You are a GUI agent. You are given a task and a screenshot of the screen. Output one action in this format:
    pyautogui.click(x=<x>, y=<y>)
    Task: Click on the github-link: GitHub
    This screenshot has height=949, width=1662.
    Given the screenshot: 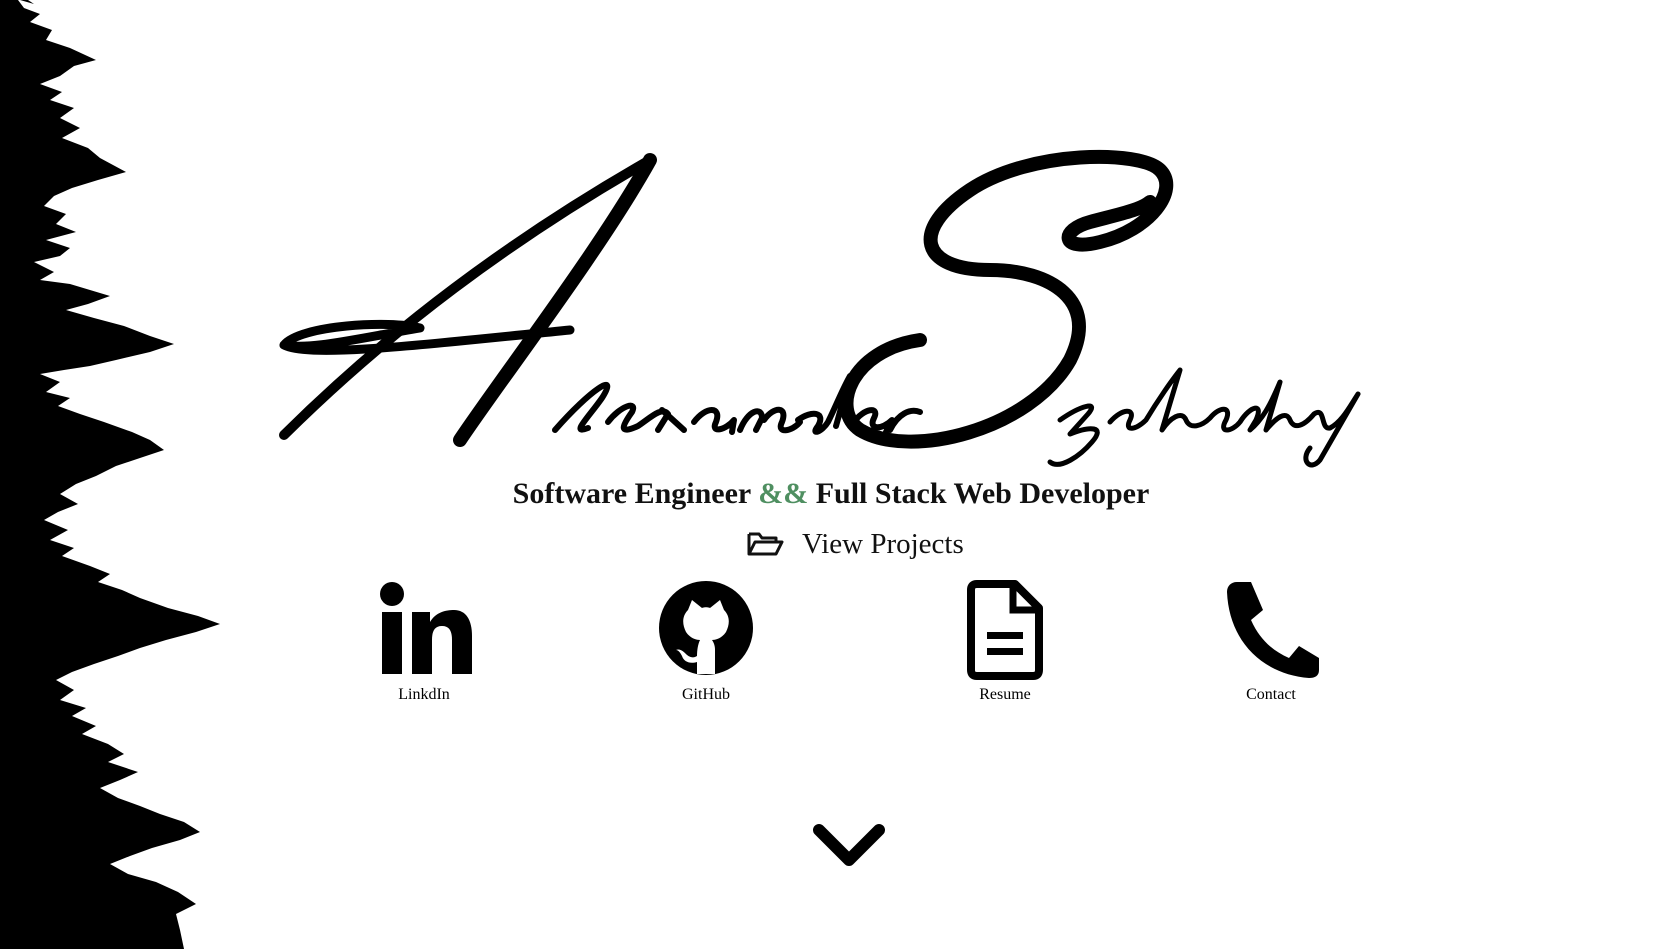 What is the action you would take?
    pyautogui.click(x=706, y=642)
    